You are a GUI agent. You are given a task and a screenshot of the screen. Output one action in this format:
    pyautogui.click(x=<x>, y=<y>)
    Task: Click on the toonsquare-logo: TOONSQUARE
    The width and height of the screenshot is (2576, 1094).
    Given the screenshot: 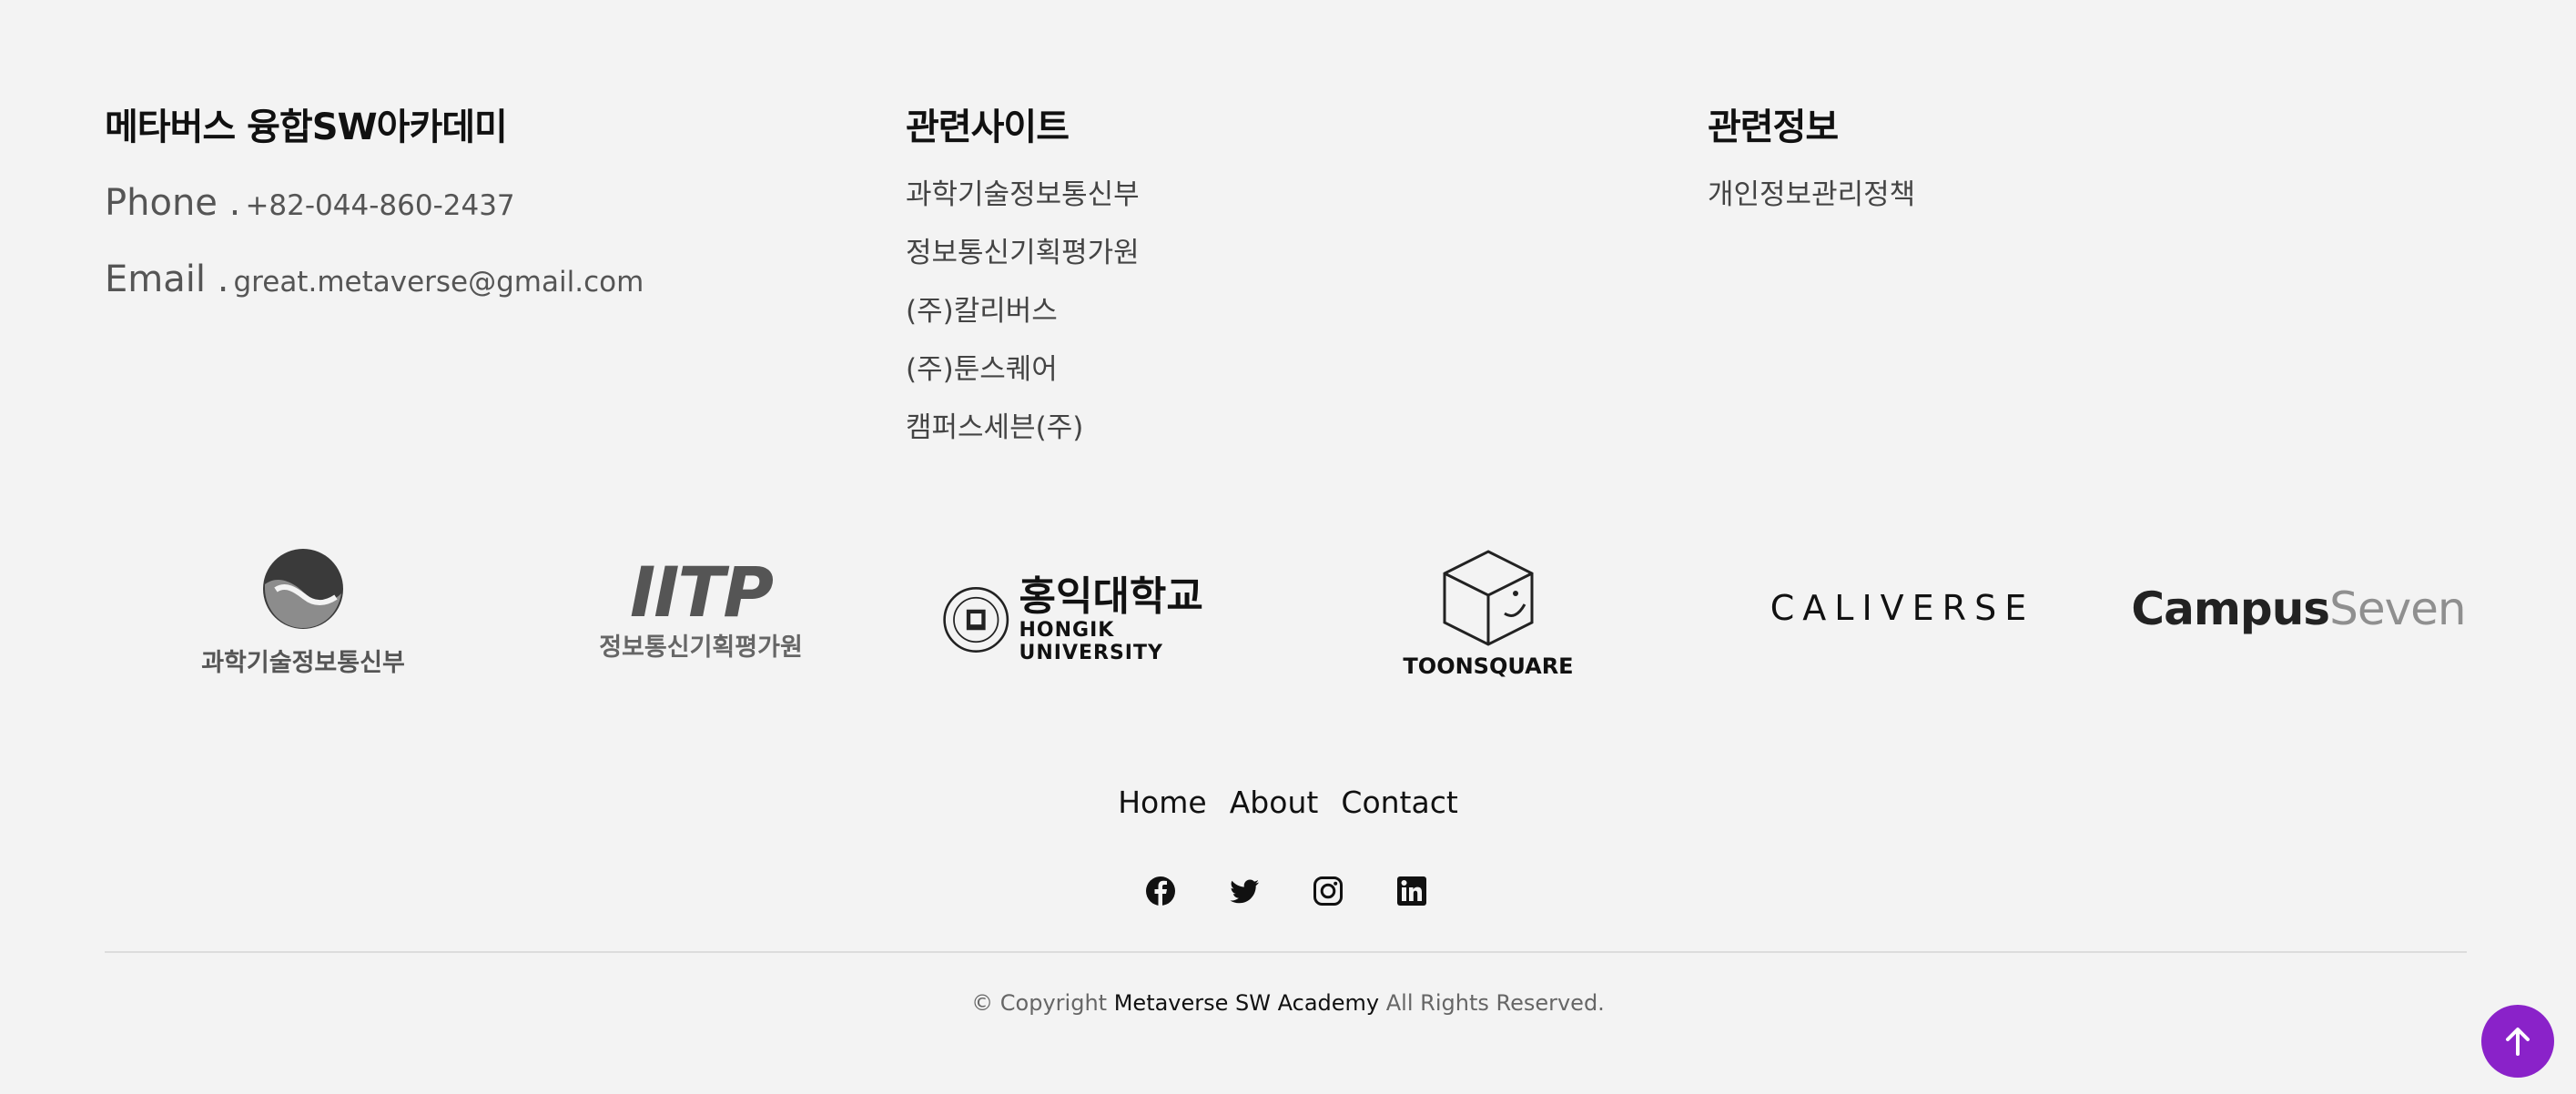 What is the action you would take?
    pyautogui.click(x=1488, y=613)
    